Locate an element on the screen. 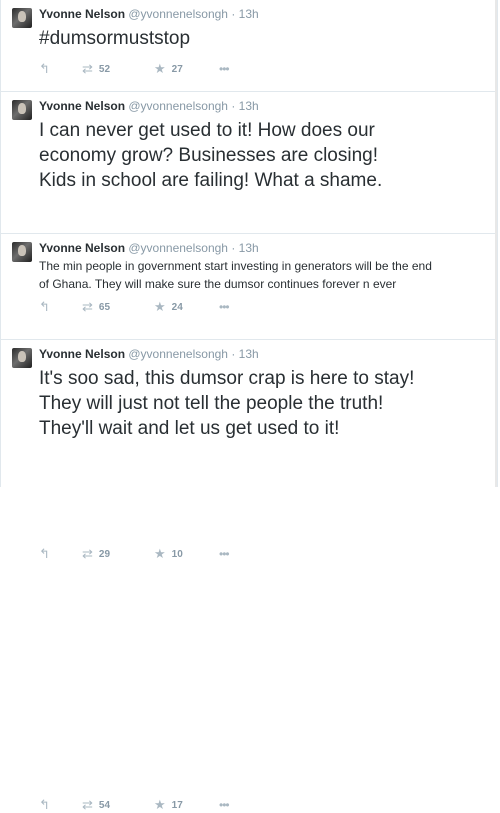 This screenshot has height=813, width=500. retweet-button: ⇄ 52 is located at coordinates (96, 69).